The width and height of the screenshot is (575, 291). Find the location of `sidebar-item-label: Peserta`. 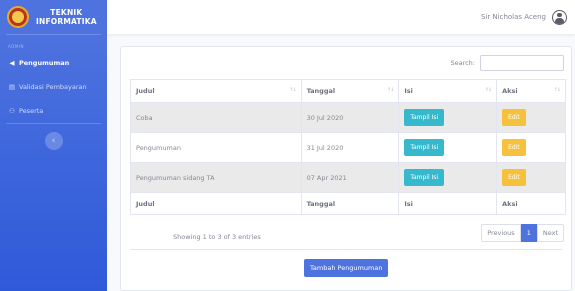

sidebar-item-label: Peserta is located at coordinates (31, 111).